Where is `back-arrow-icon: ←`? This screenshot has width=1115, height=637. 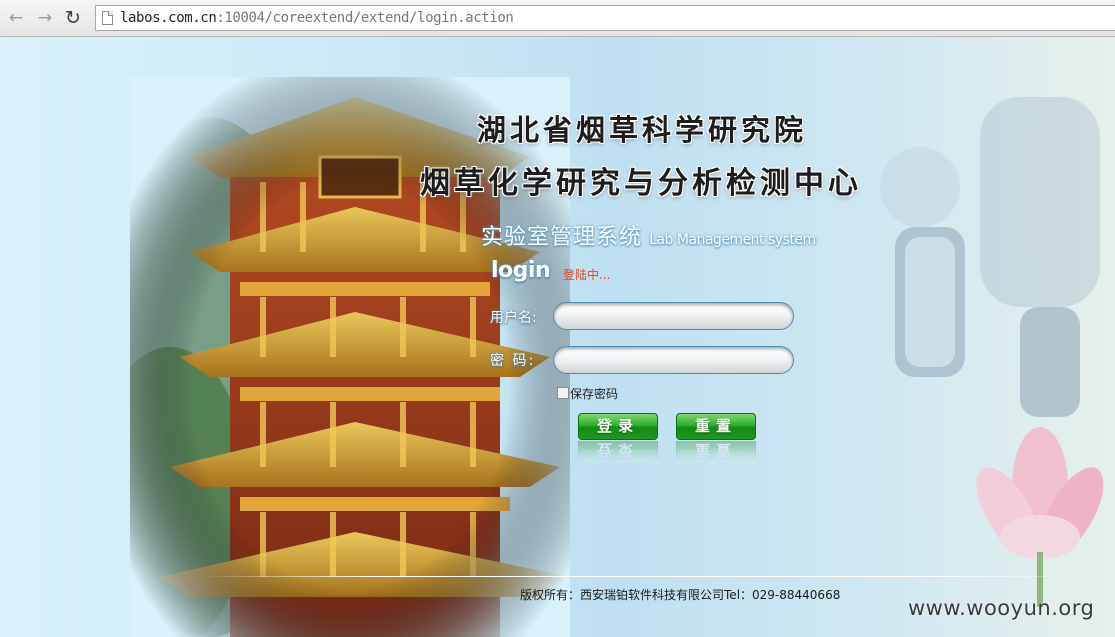
back-arrow-icon: ← is located at coordinates (16, 18).